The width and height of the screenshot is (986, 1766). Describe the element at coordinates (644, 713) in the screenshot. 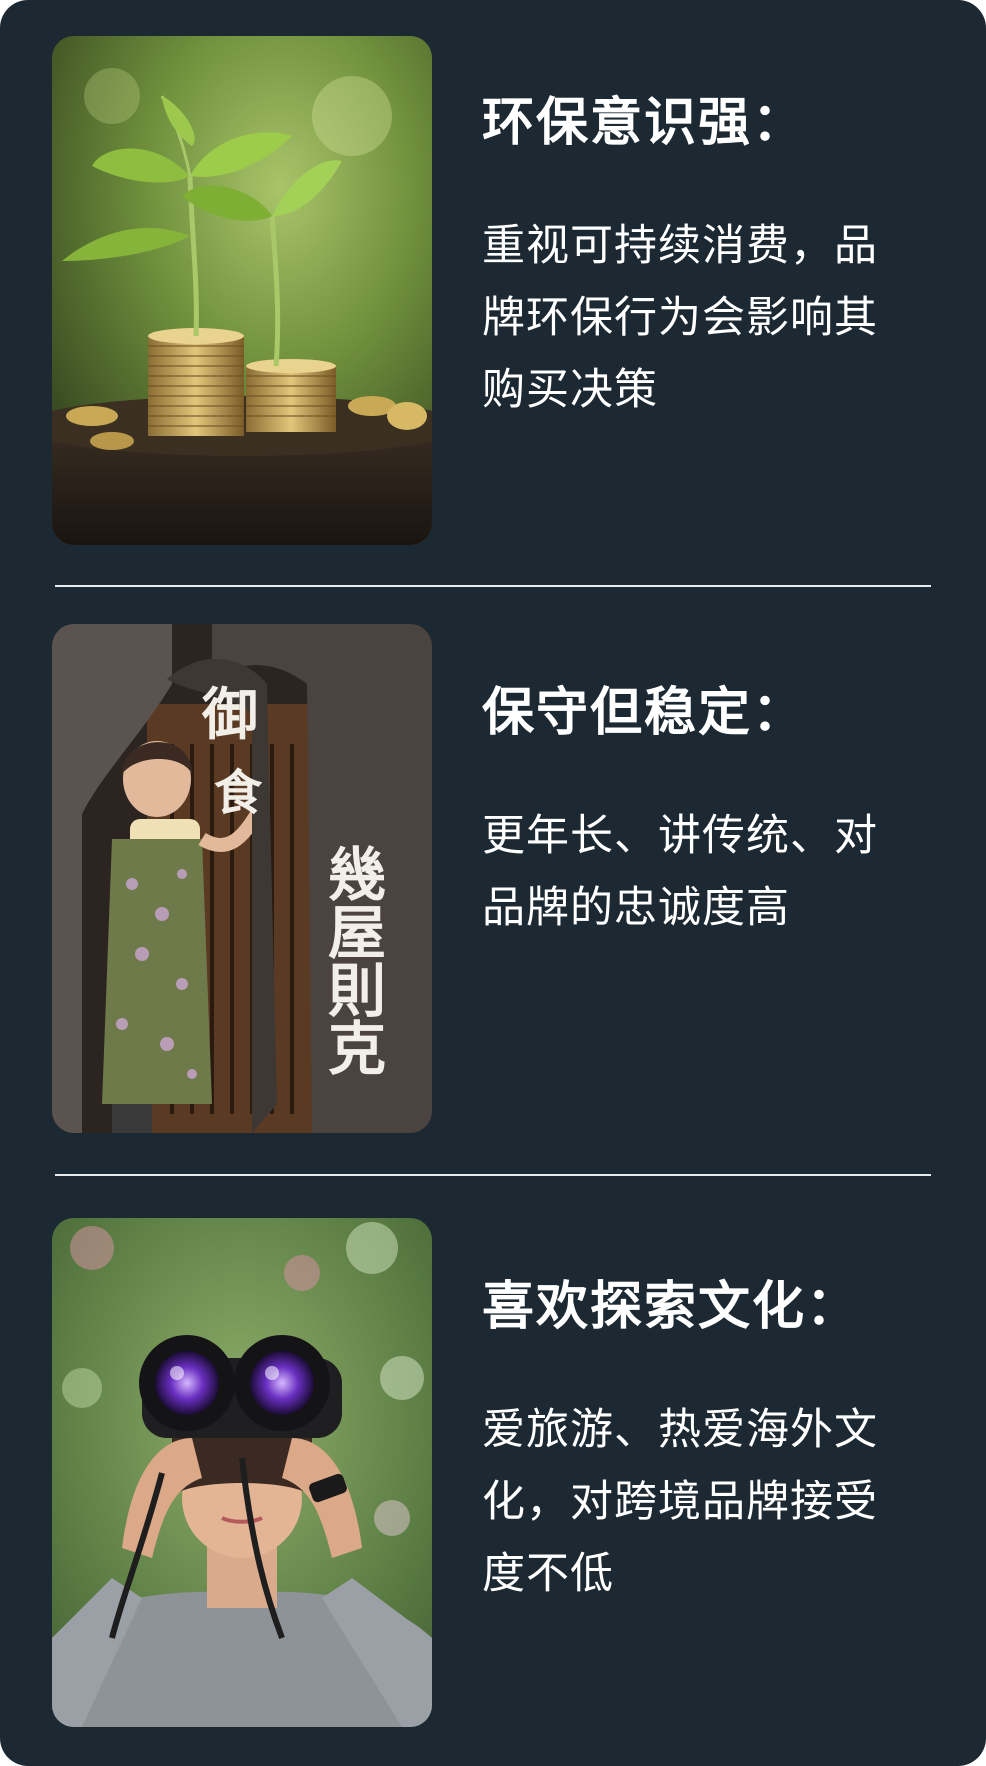

I see `trait-title: 保守但稳定：` at that location.